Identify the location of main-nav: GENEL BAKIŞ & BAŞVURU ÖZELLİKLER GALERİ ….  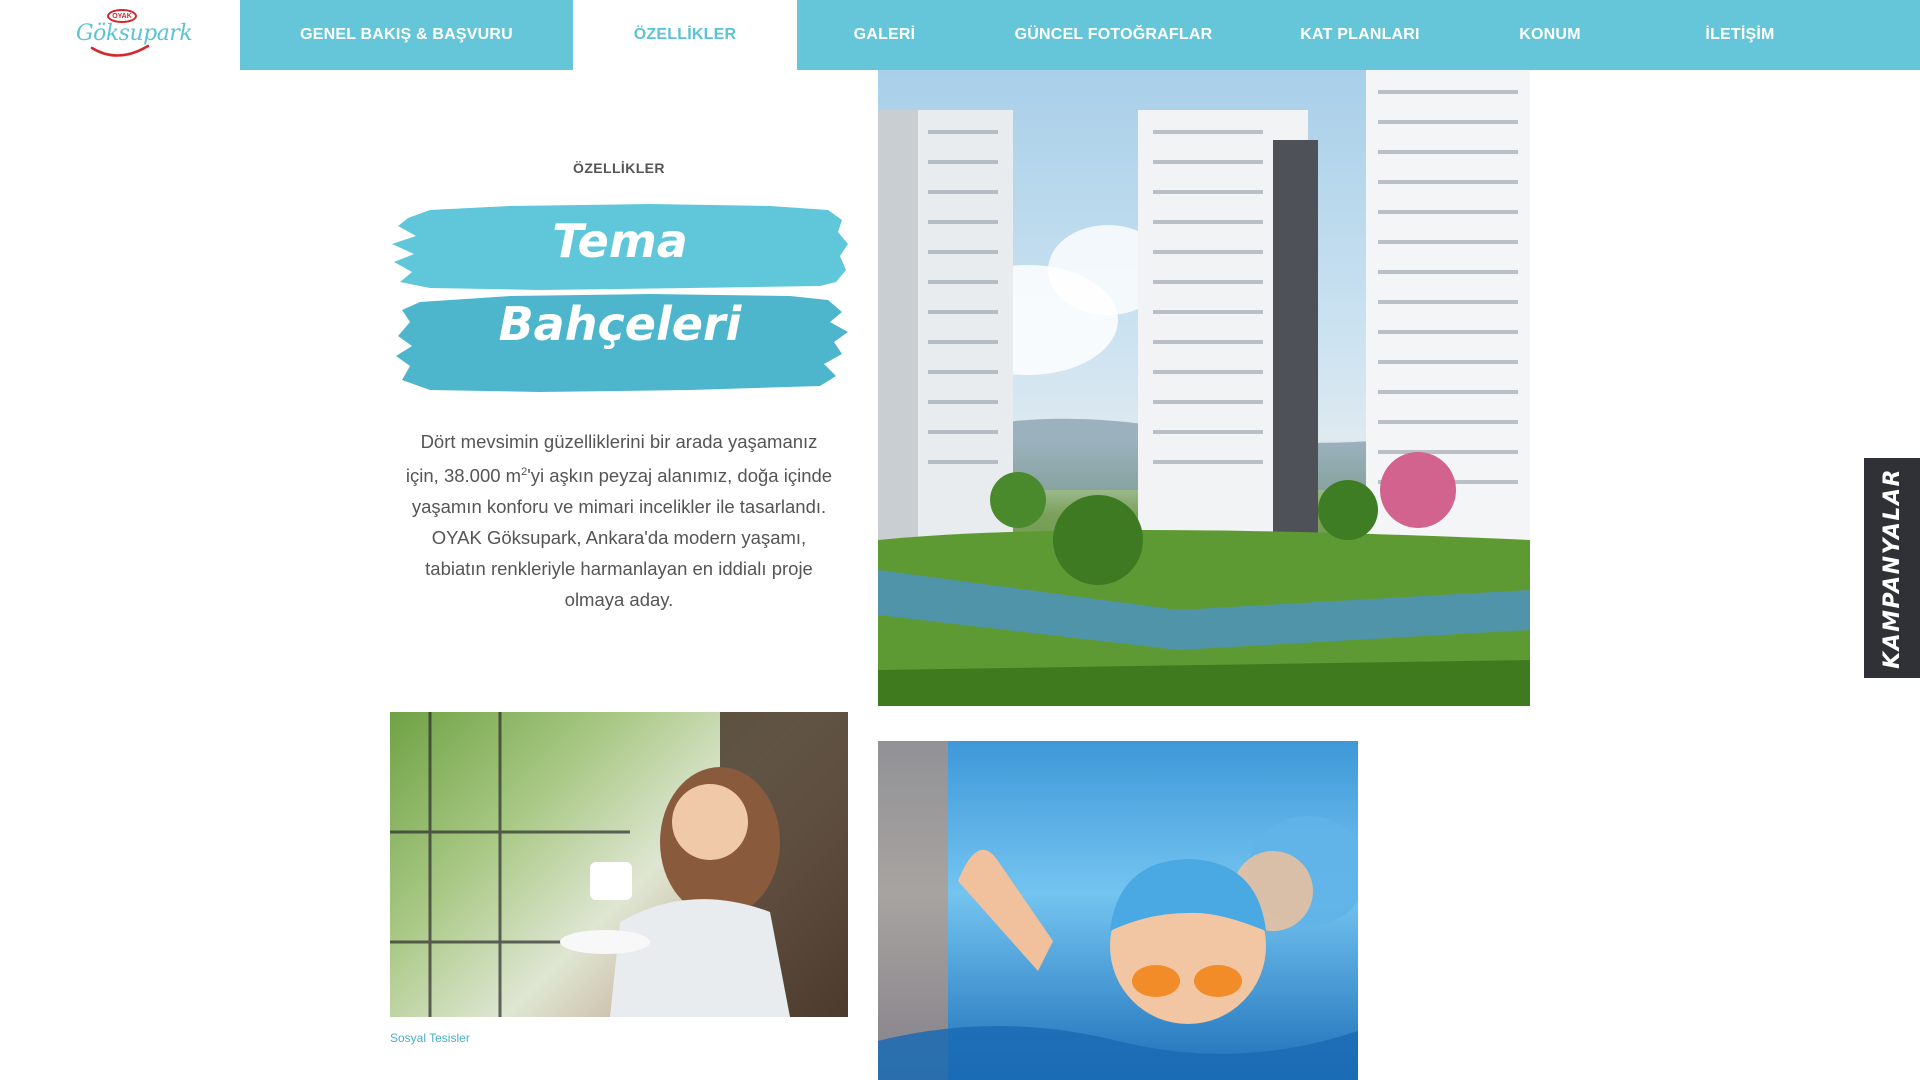
(1080, 35).